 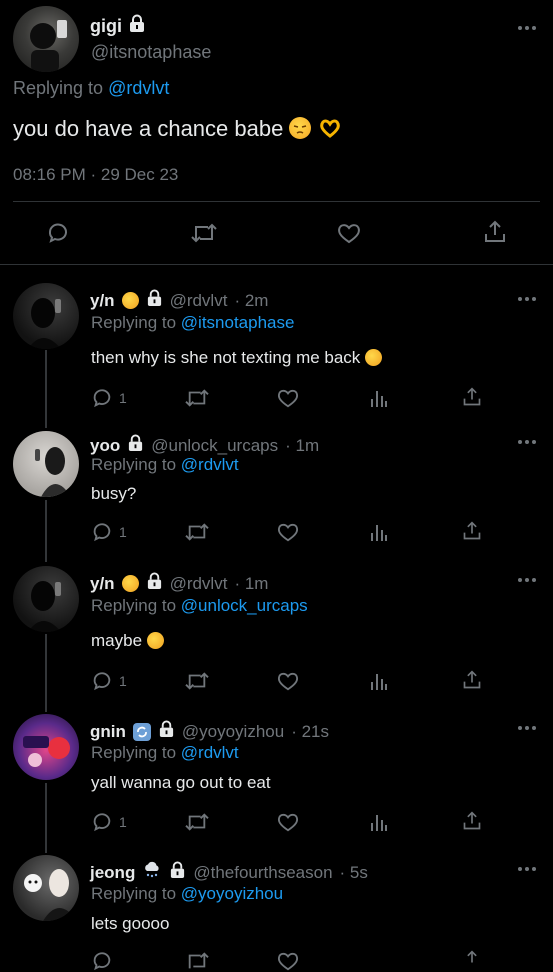 What do you see at coordinates (214, 446) in the screenshot?
I see `author-handle: @unlock_urcaps` at bounding box center [214, 446].